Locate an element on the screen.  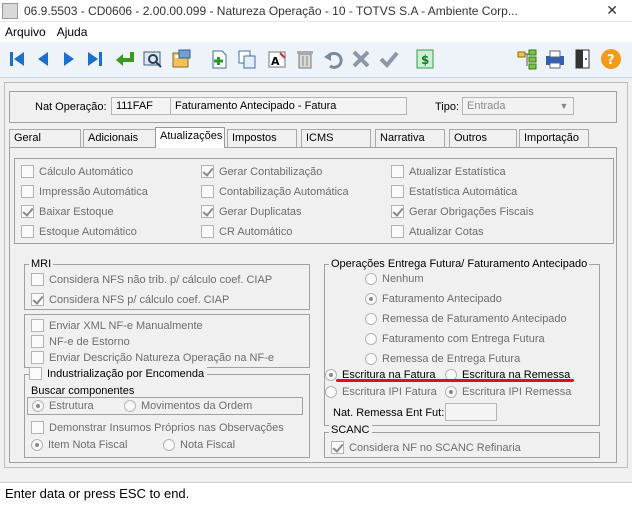
menu-bar: Arquivo Ajuda is located at coordinates (316, 32).